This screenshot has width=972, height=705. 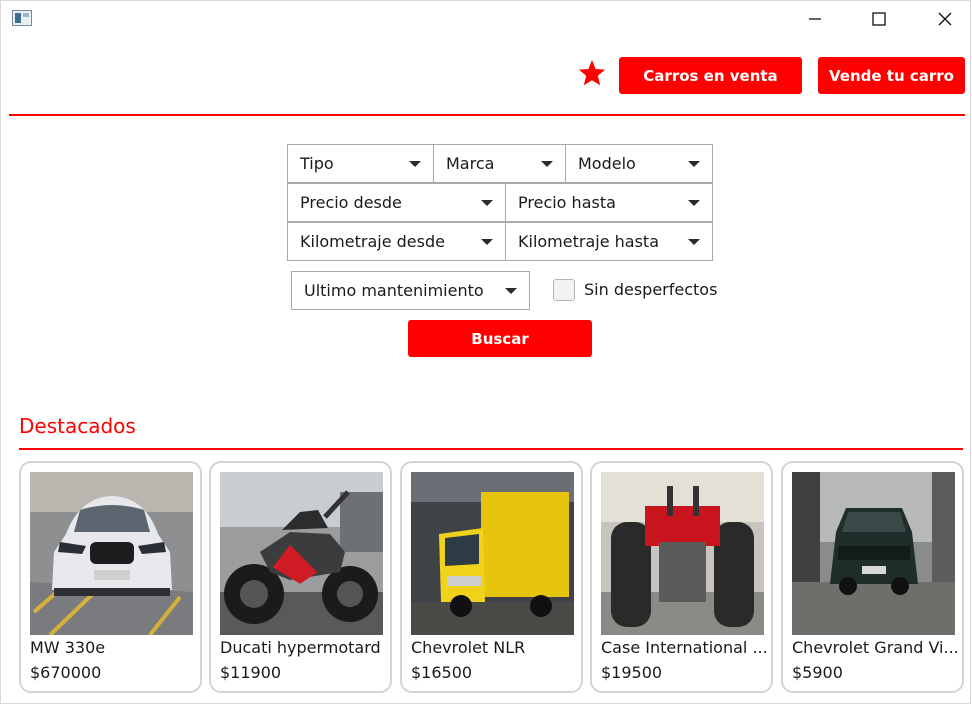 I want to click on precio-desde-dropdown: Precio desde, so click(x=396, y=202).